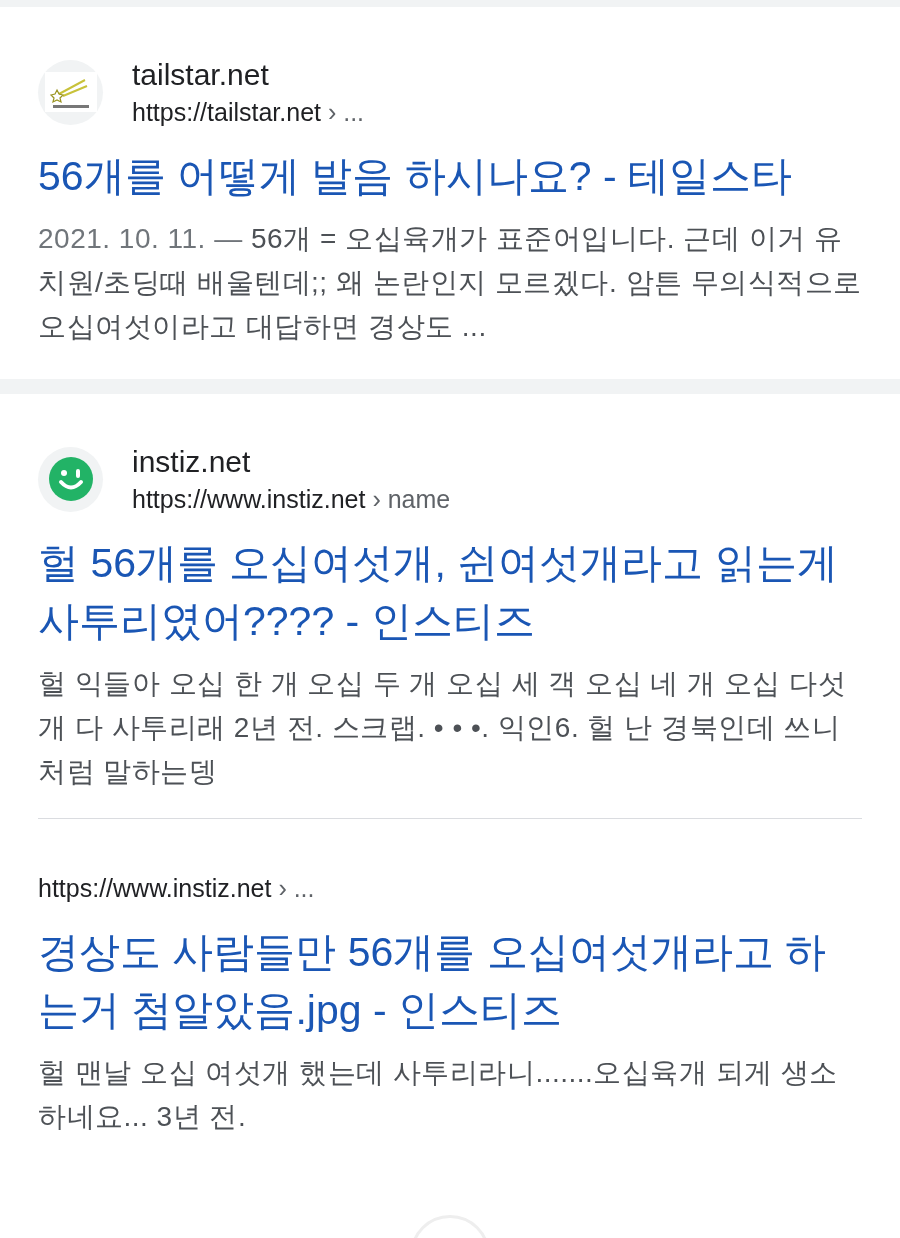  I want to click on result-title: 헐 56개를 오십여섯개, 쉰여섯개라고 읽는게 사투리였어???? - 인스티즈, so click(450, 592).